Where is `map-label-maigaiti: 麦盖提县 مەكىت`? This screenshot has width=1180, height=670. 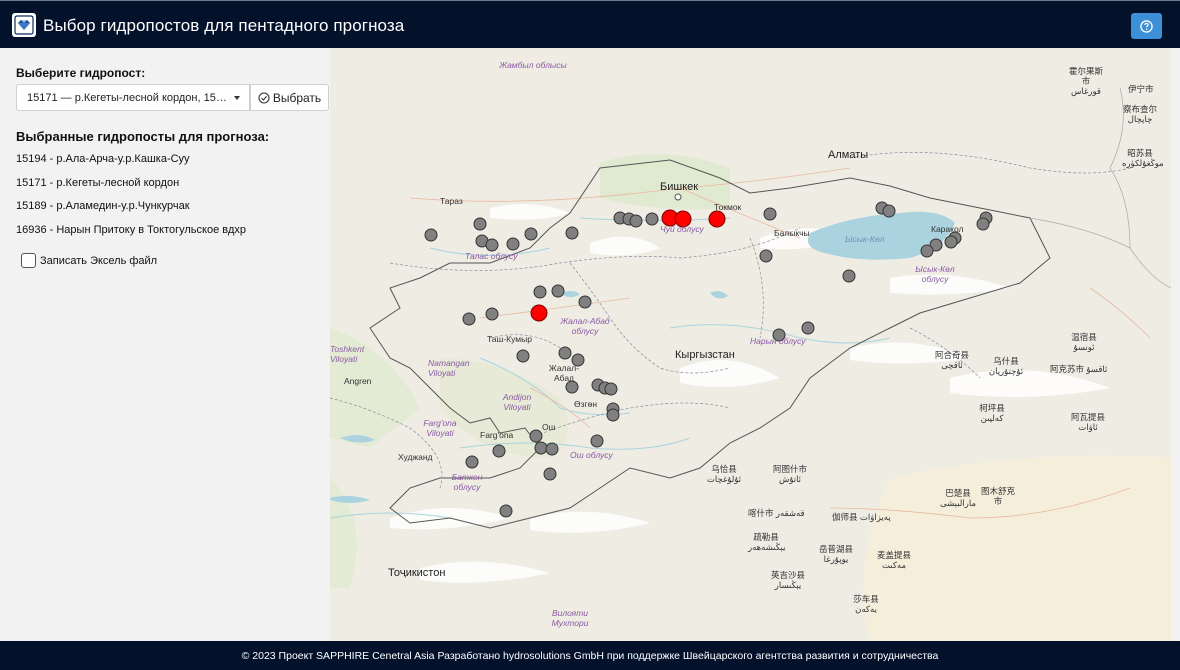
map-label-maigaiti: 麦盖提县 مەكىت is located at coordinates (893, 560).